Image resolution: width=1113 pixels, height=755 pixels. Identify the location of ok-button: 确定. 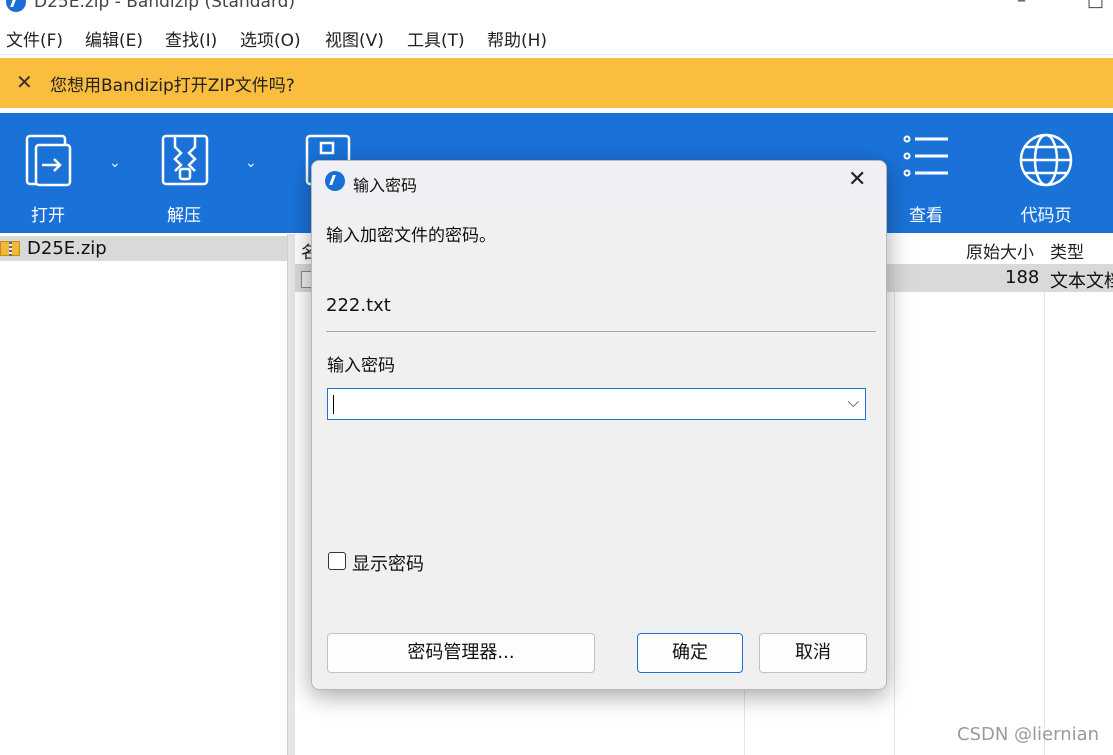
(690, 653).